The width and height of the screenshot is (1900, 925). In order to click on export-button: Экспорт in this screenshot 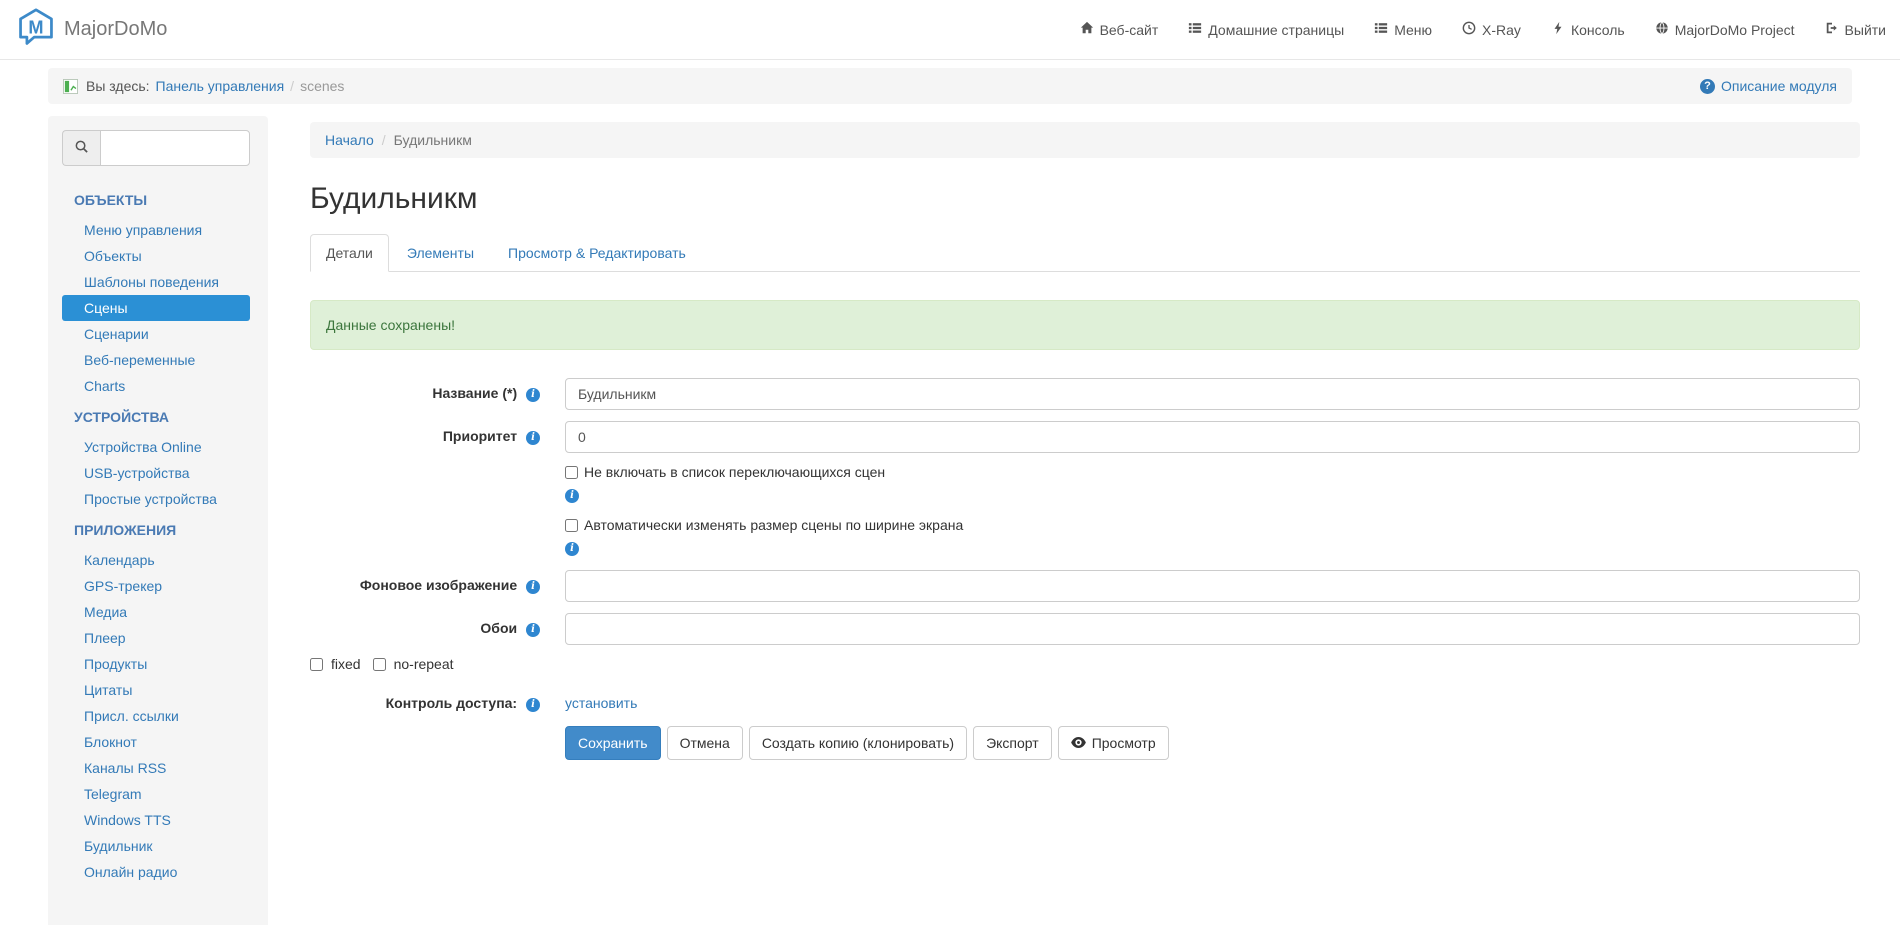, I will do `click(1012, 743)`.